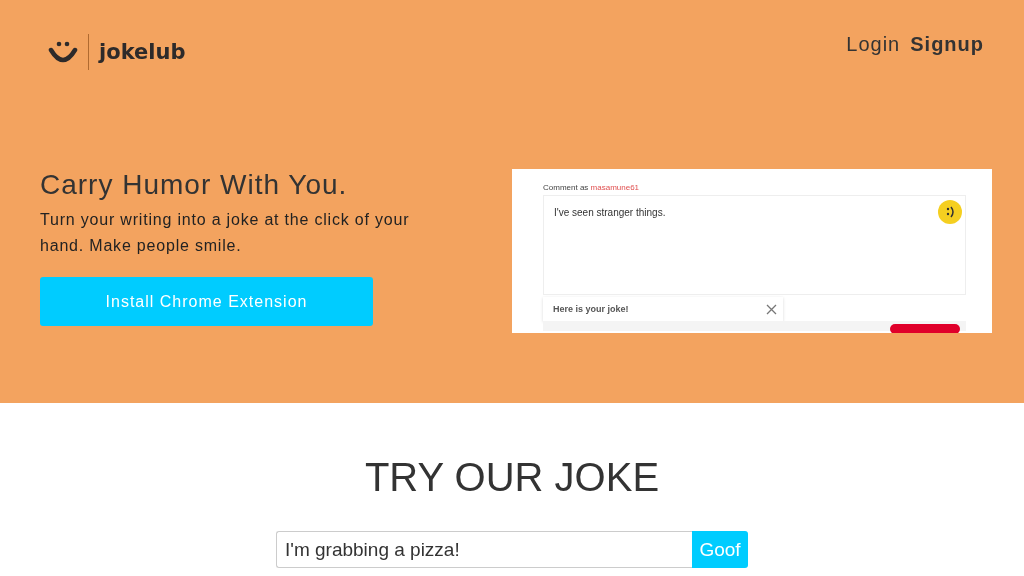 Image resolution: width=1024 pixels, height=576 pixels. What do you see at coordinates (873, 44) in the screenshot?
I see `nav-link: Login` at bounding box center [873, 44].